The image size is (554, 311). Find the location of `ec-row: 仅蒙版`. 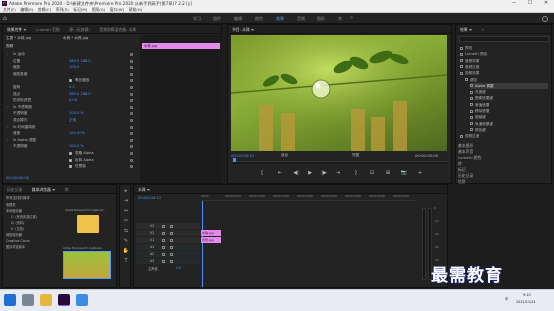

ec-row: 仅蒙版 is located at coordinates (71, 166).